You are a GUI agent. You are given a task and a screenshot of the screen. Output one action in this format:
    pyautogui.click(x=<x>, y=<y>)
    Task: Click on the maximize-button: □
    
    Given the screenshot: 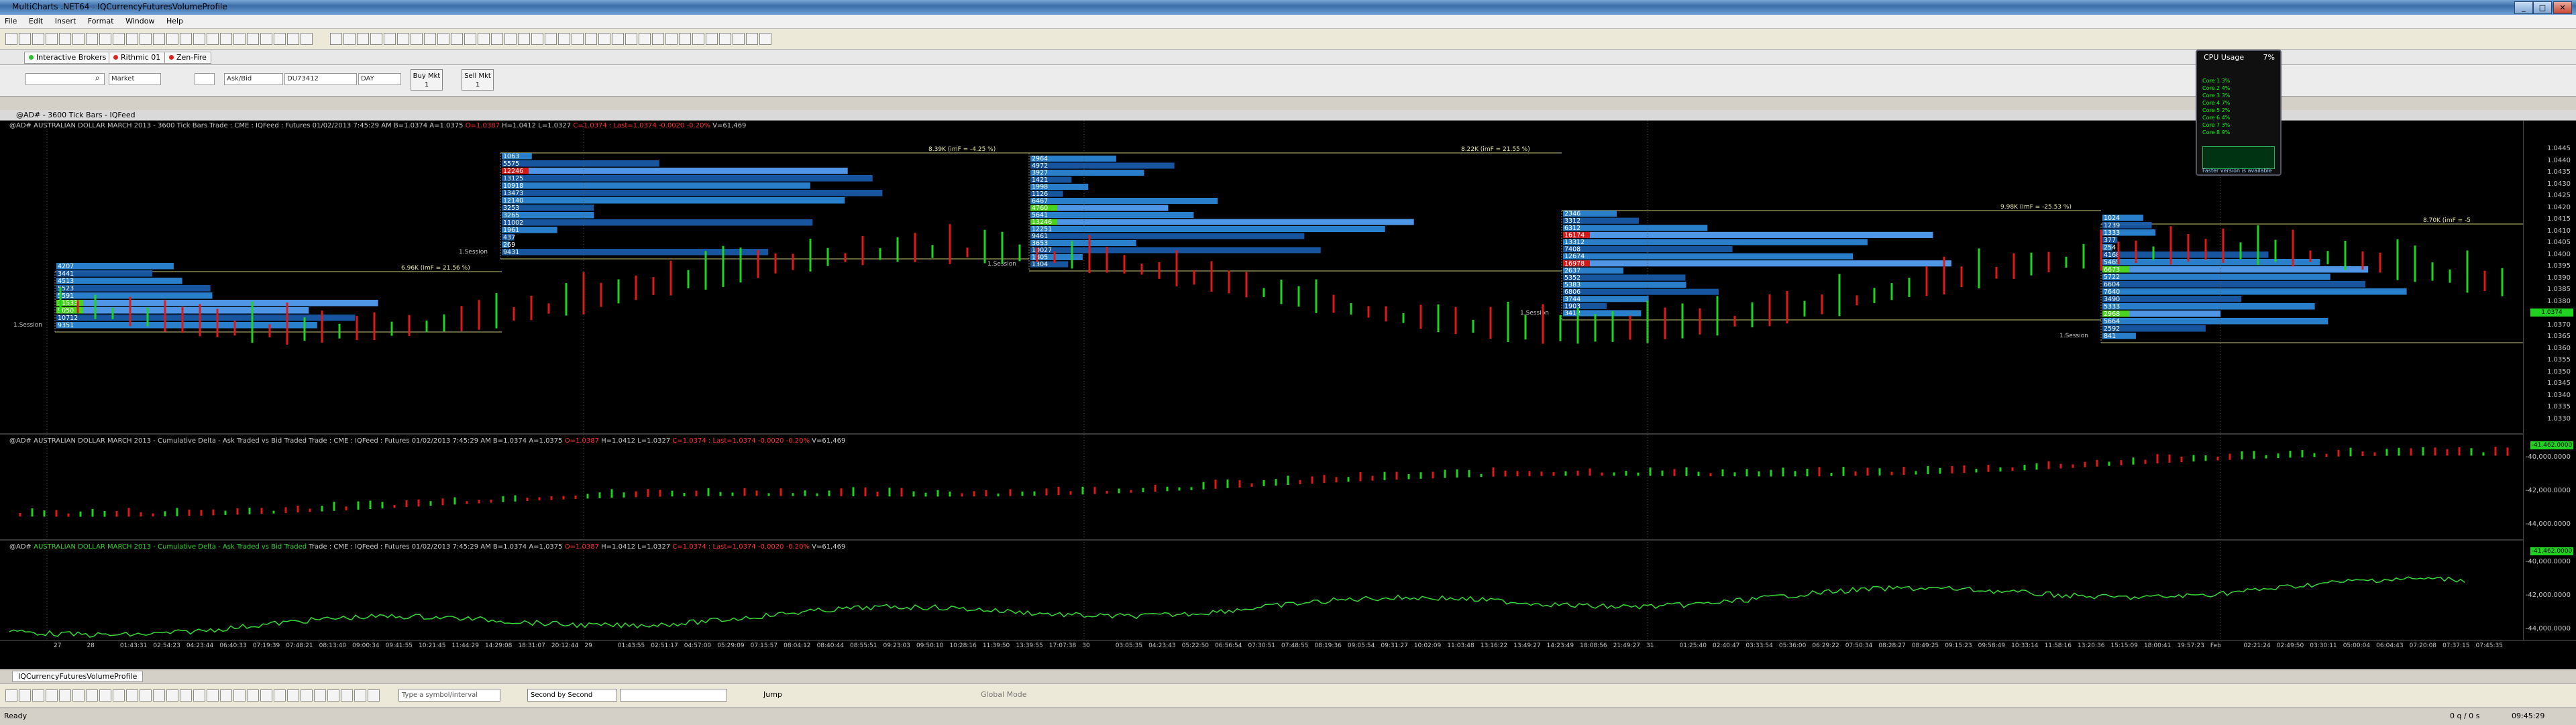 What is the action you would take?
    pyautogui.click(x=2542, y=7)
    